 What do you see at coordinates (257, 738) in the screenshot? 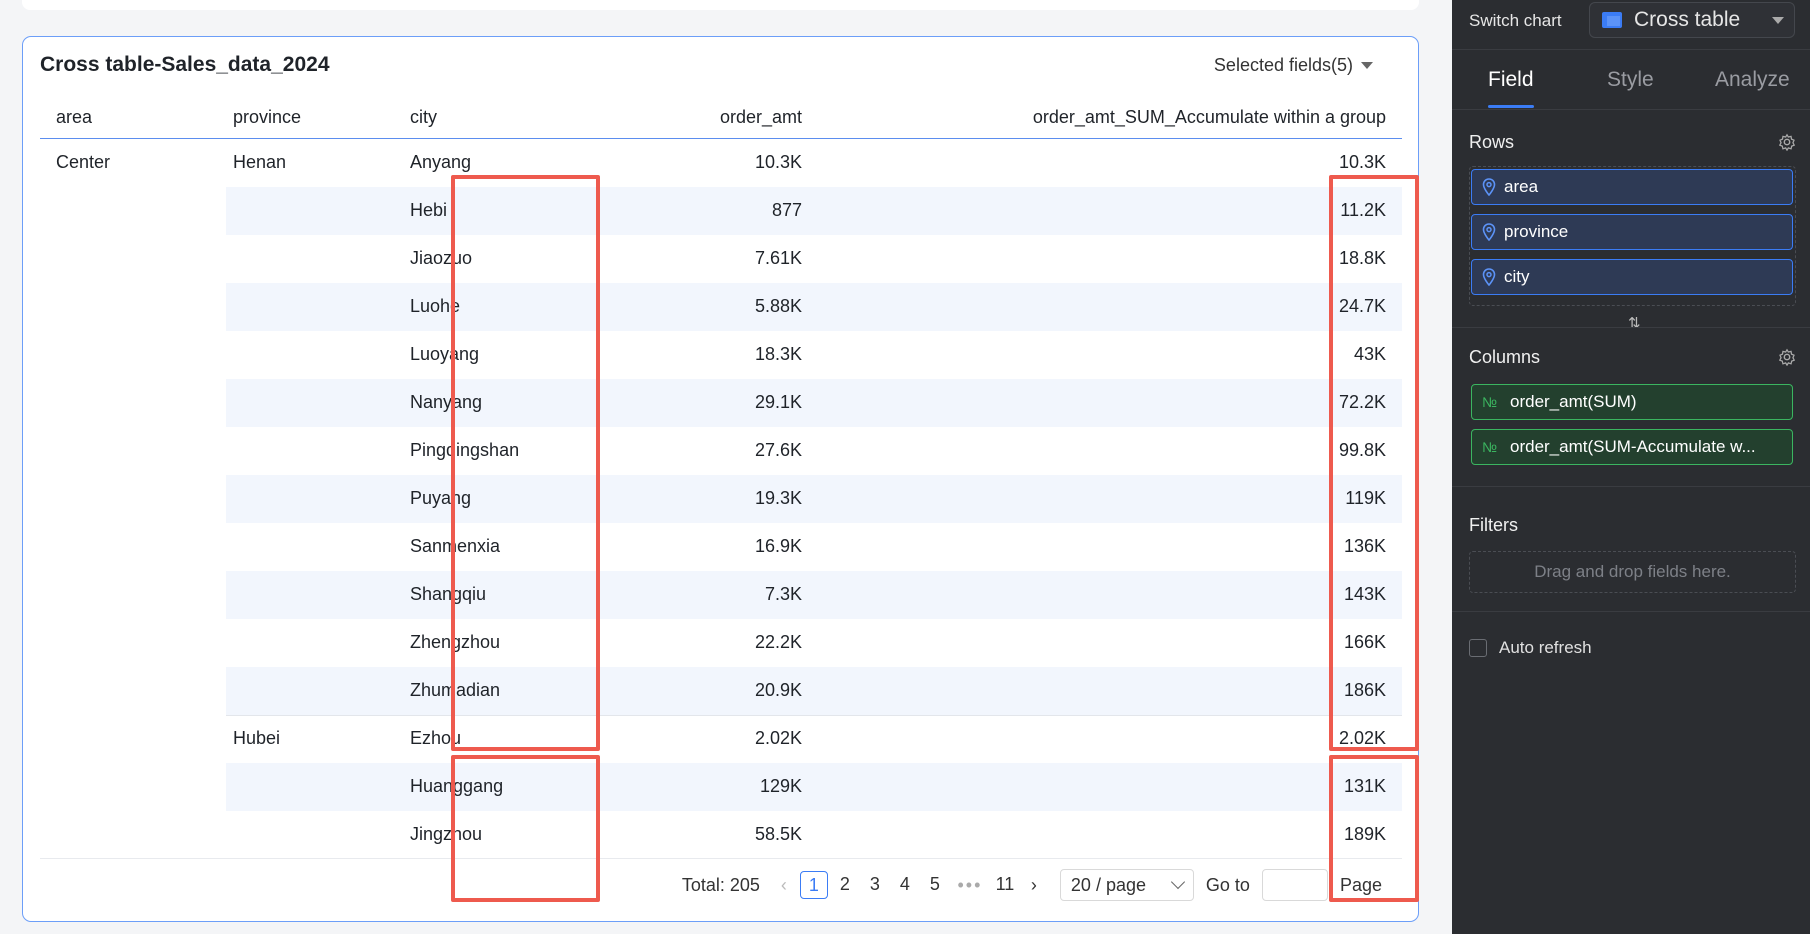
I see `cell-province: Hubei` at bounding box center [257, 738].